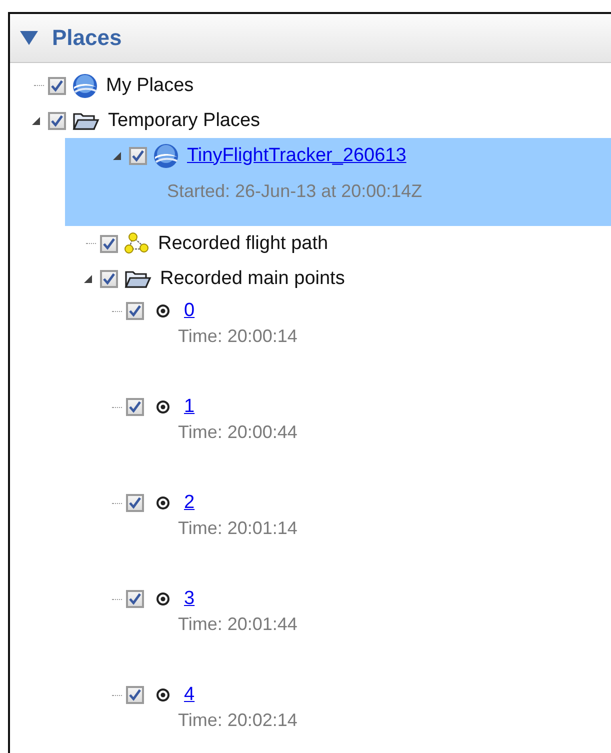 This screenshot has width=611, height=753. Describe the element at coordinates (296, 155) in the screenshot. I see `item-link: TinyFlightTracker_260613` at that location.